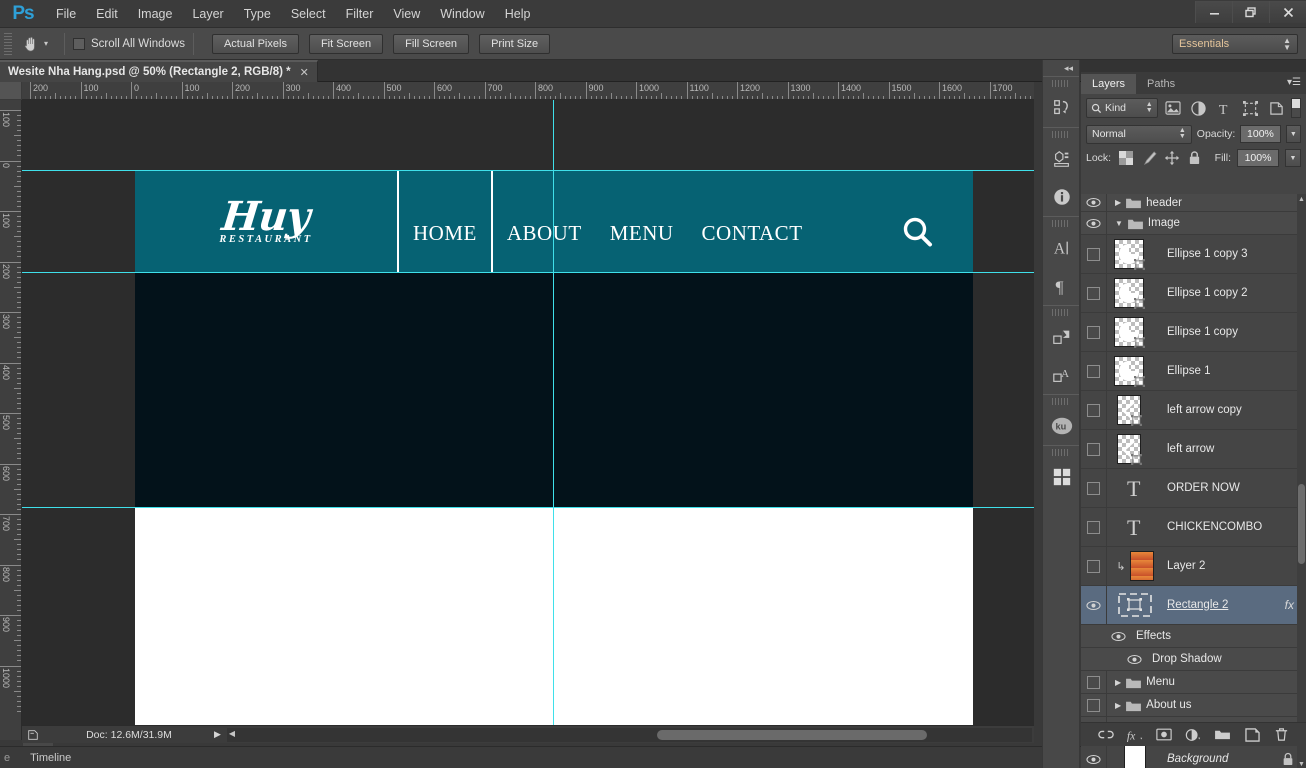 This screenshot has height=768, width=1306. I want to click on layer-row: Ellipse 1 copy 3, so click(1193, 254).